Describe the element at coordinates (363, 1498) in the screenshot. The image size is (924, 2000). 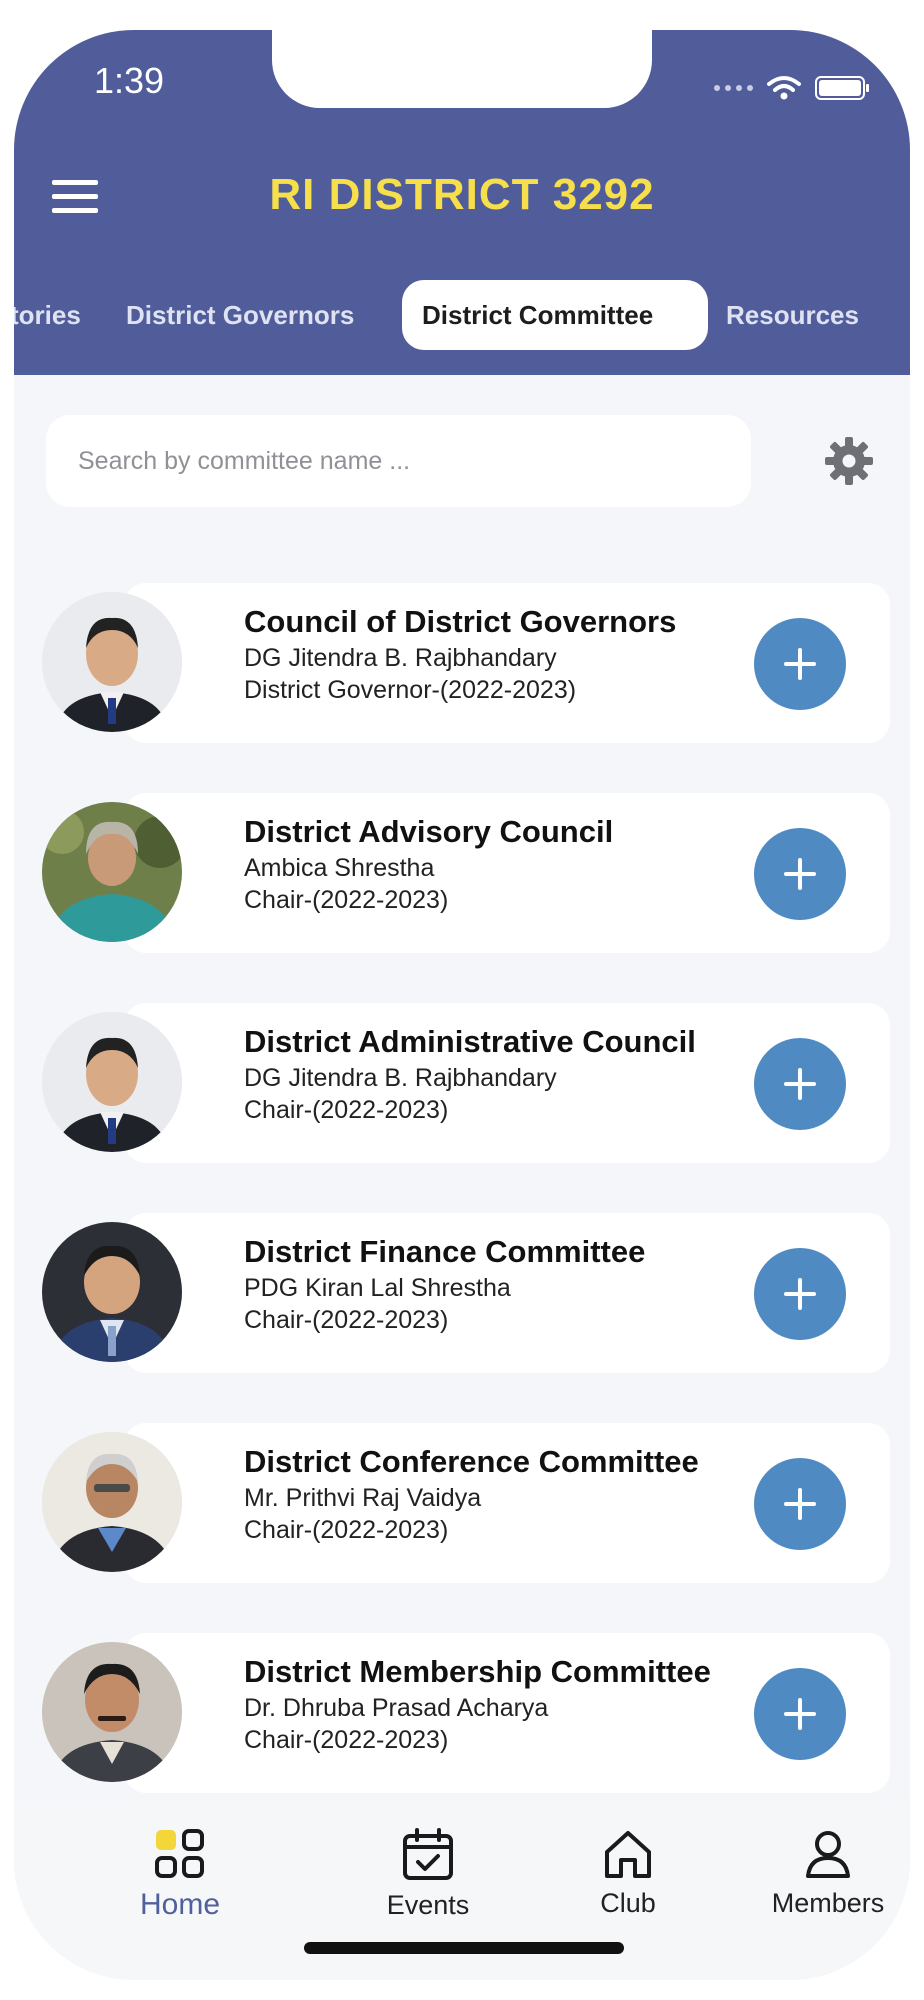
I see `chair-name: Mr. Prithvi Raj Vaidya` at that location.